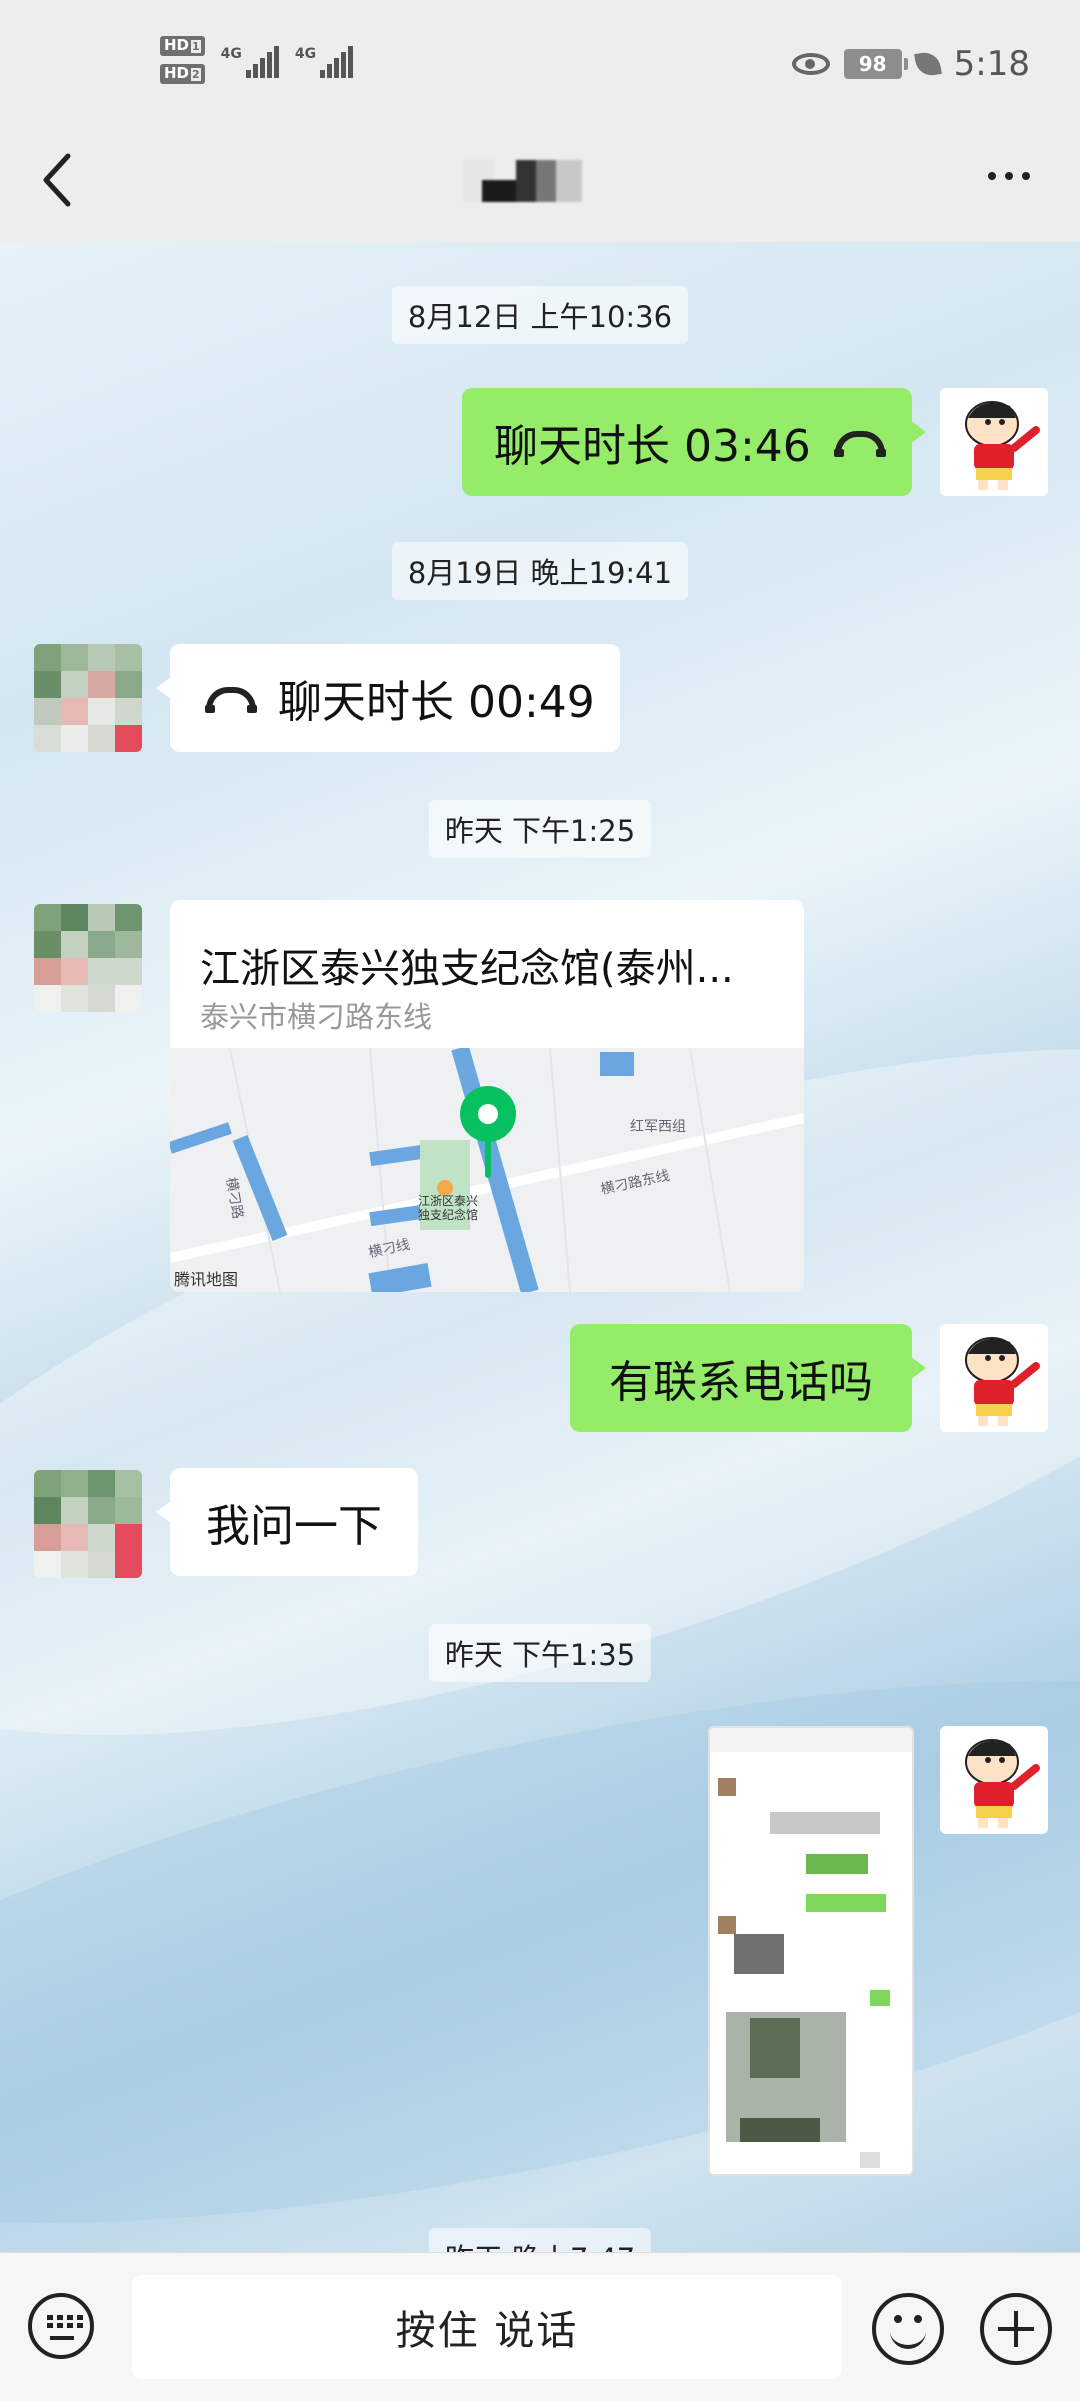 The image size is (1080, 2401). What do you see at coordinates (182, 60) in the screenshot?
I see `hd-badges: HD 1 HD 2` at bounding box center [182, 60].